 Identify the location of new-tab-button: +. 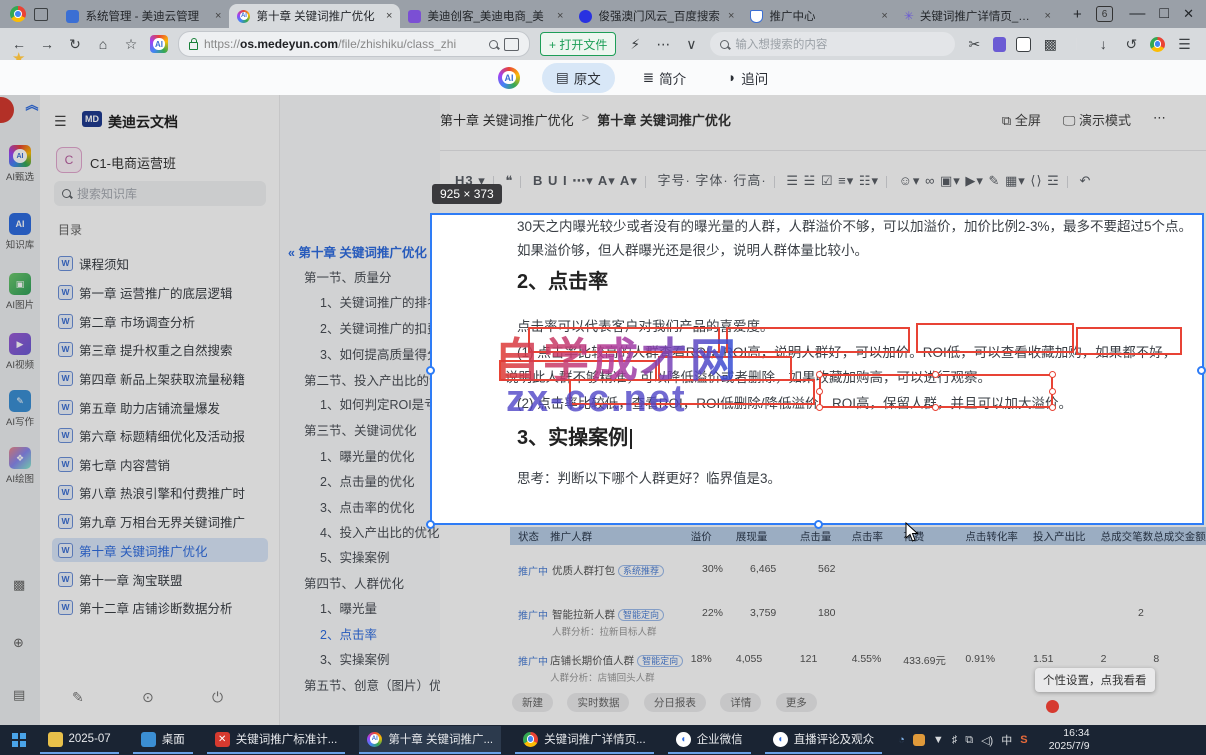
(1077, 14).